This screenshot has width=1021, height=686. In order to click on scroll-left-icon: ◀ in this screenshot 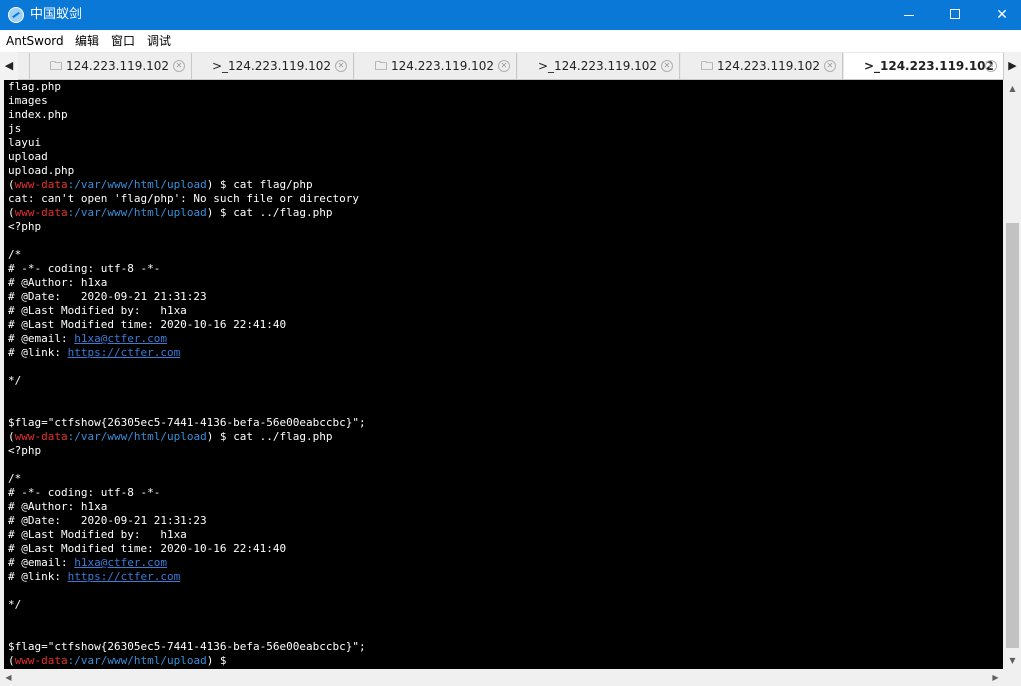, I will do `click(8, 677)`.